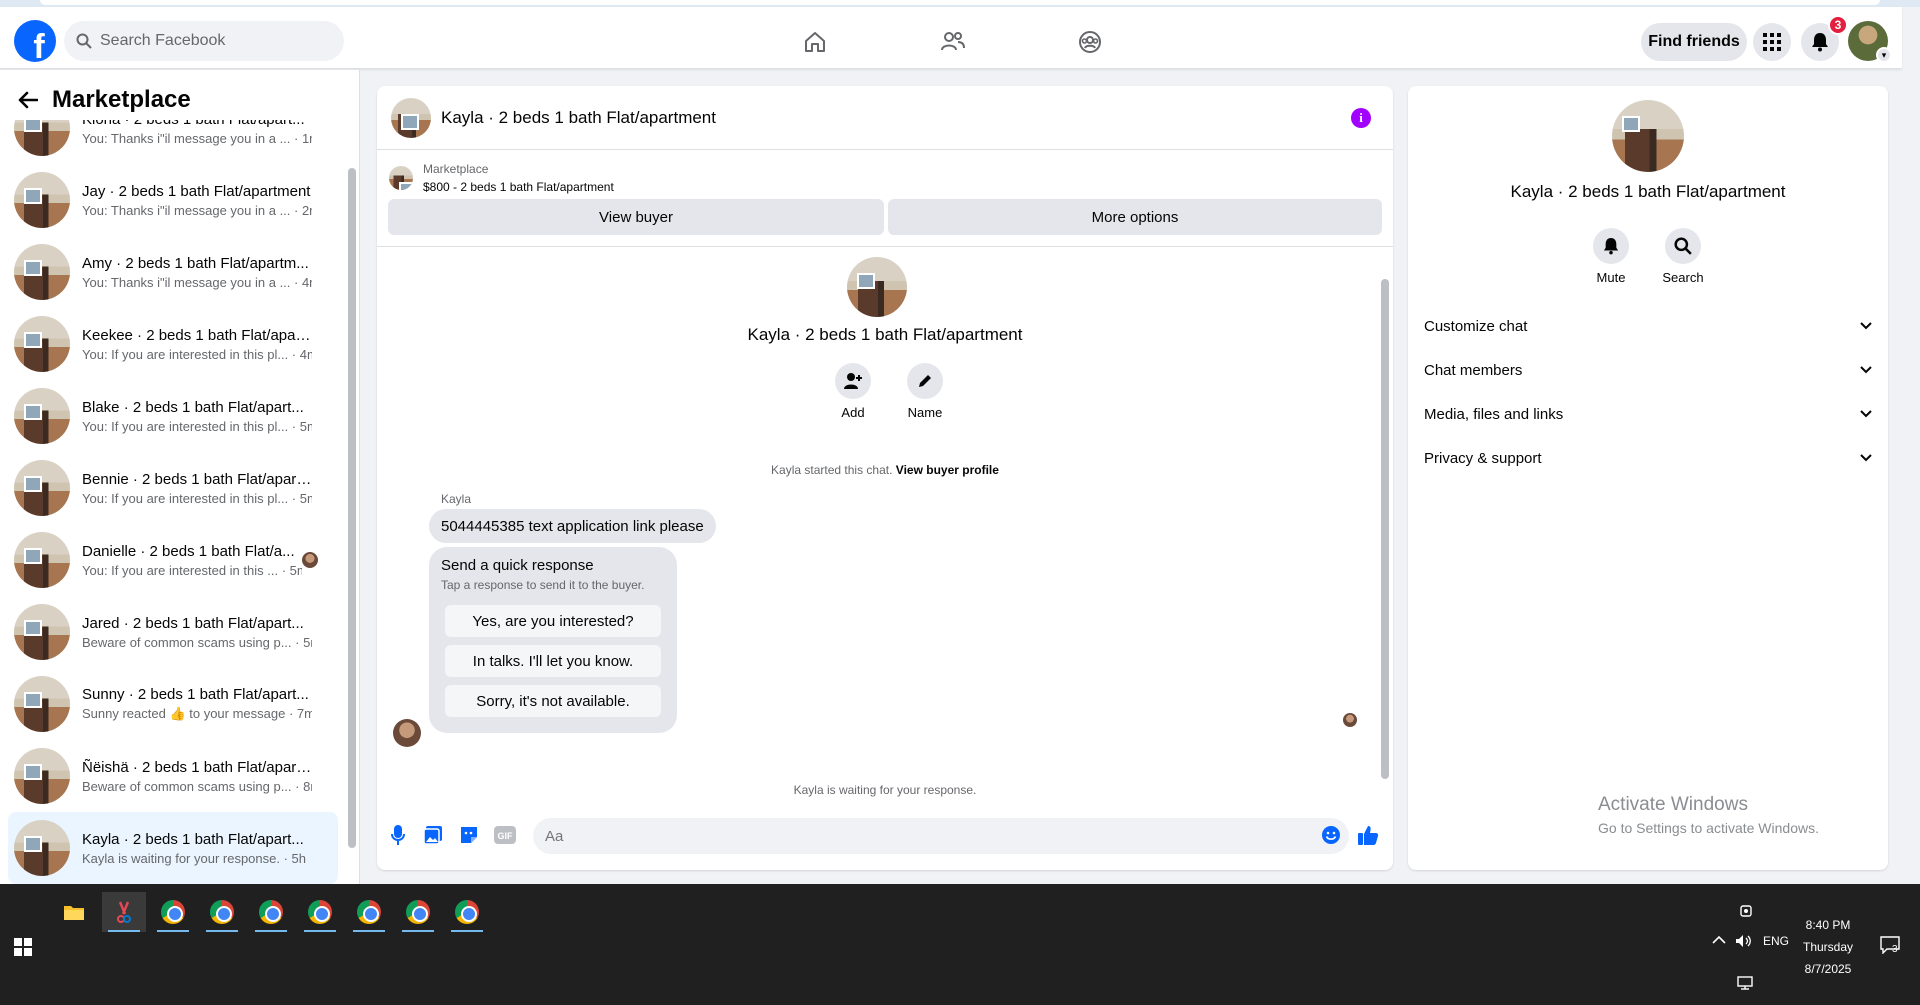  I want to click on search-placeholder: Search Facebook, so click(163, 40).